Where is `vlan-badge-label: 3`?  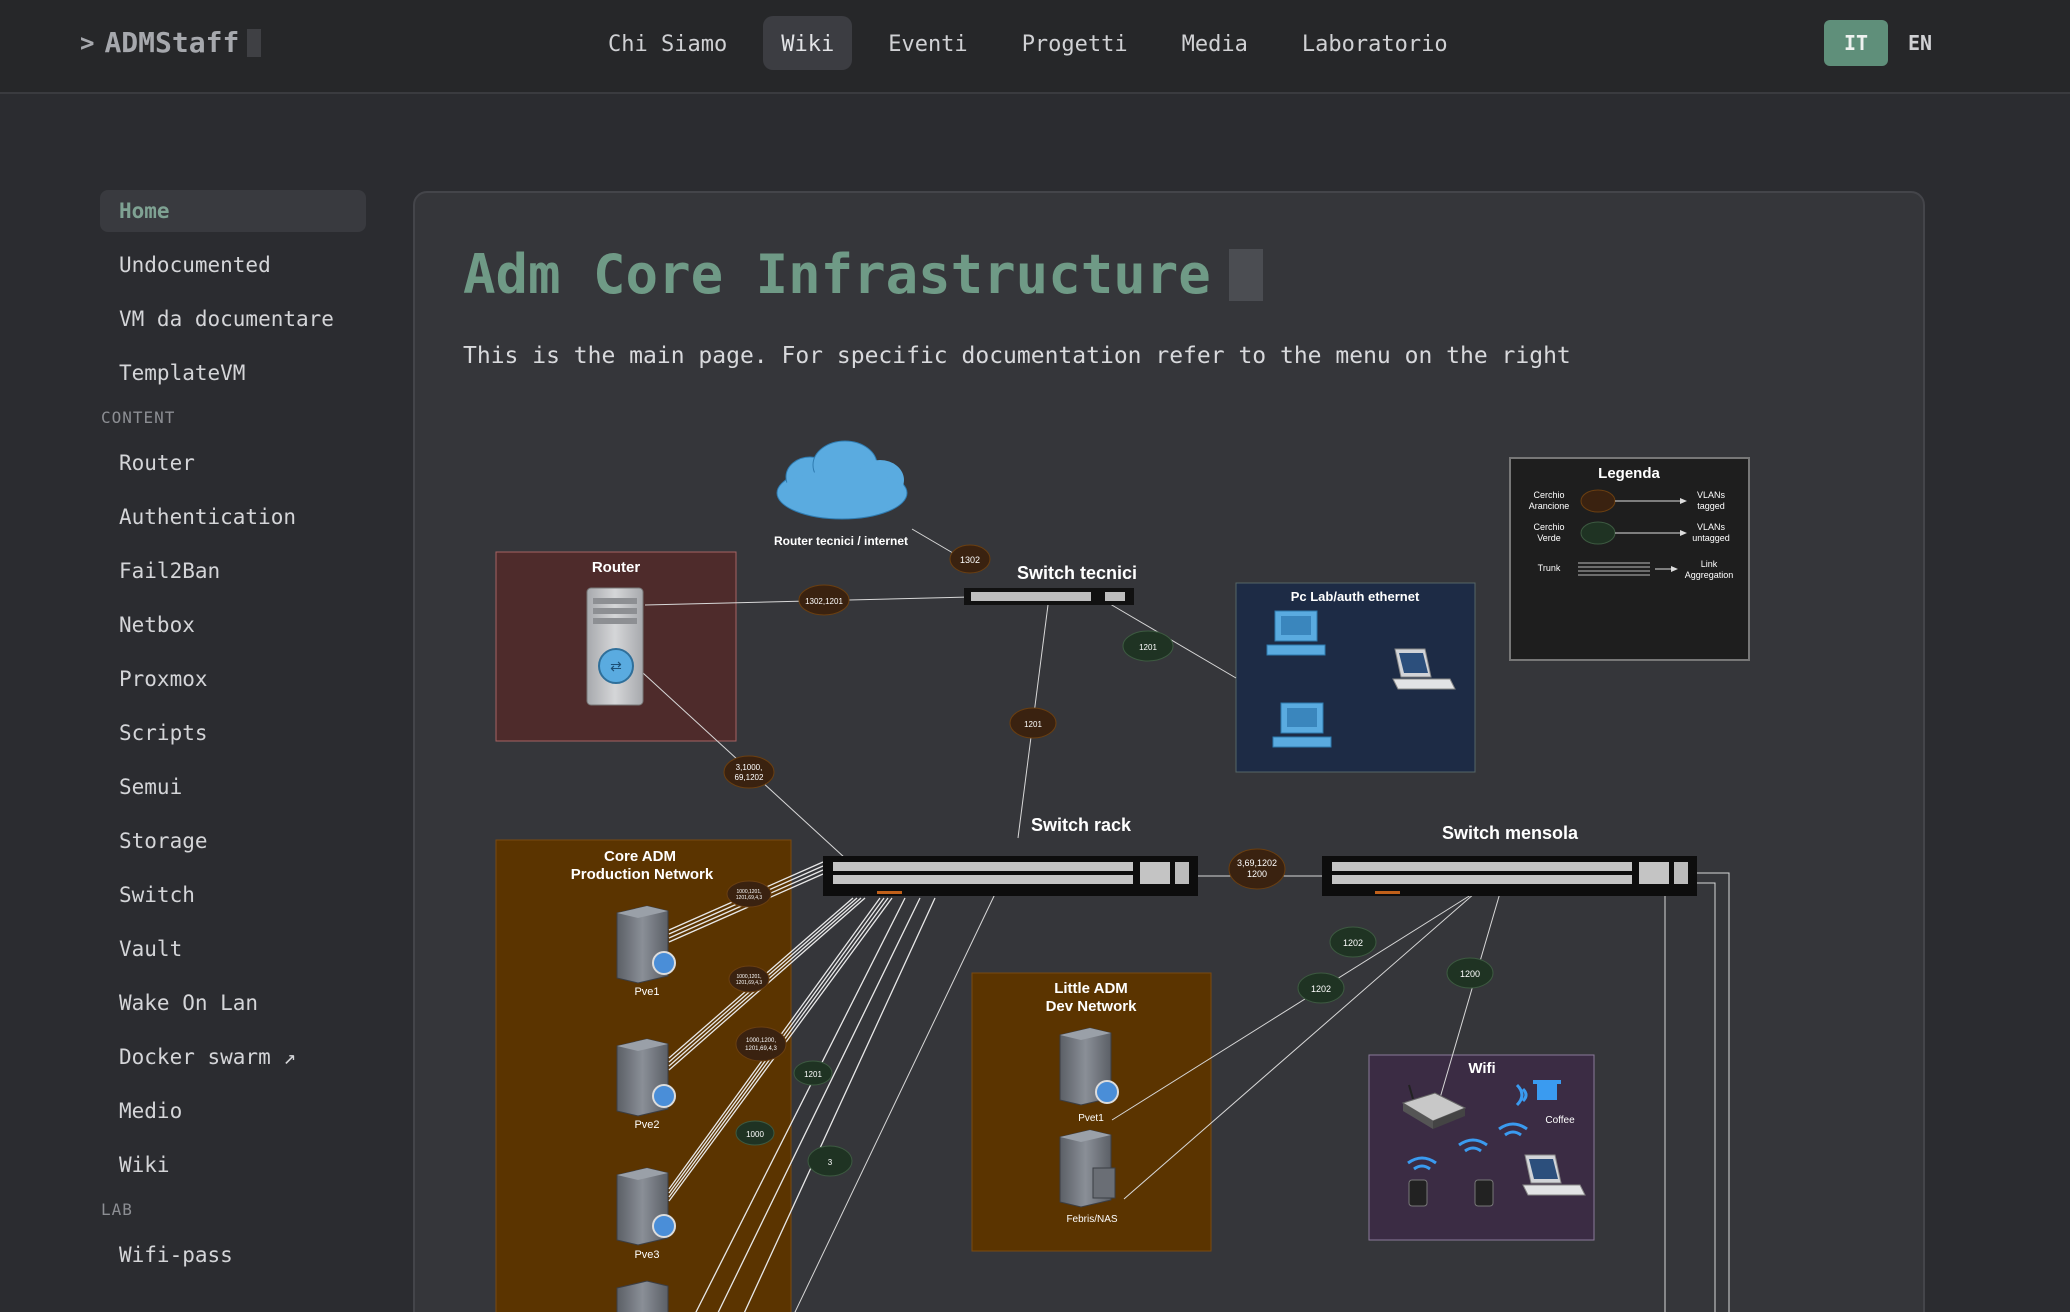 vlan-badge-label: 3 is located at coordinates (830, 1162).